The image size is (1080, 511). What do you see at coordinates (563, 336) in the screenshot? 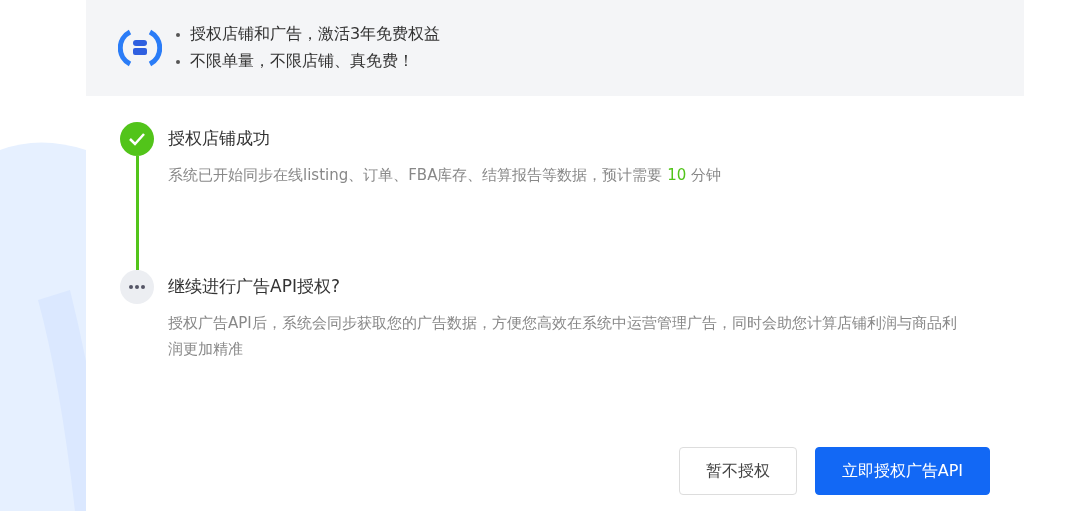
I see `step-description: 授权广告API后，系统会同步获取您的广告数据，方便您高效在系统中运营管理广告，同时会助您计算店铺利润与商品利润更加精准` at bounding box center [563, 336].